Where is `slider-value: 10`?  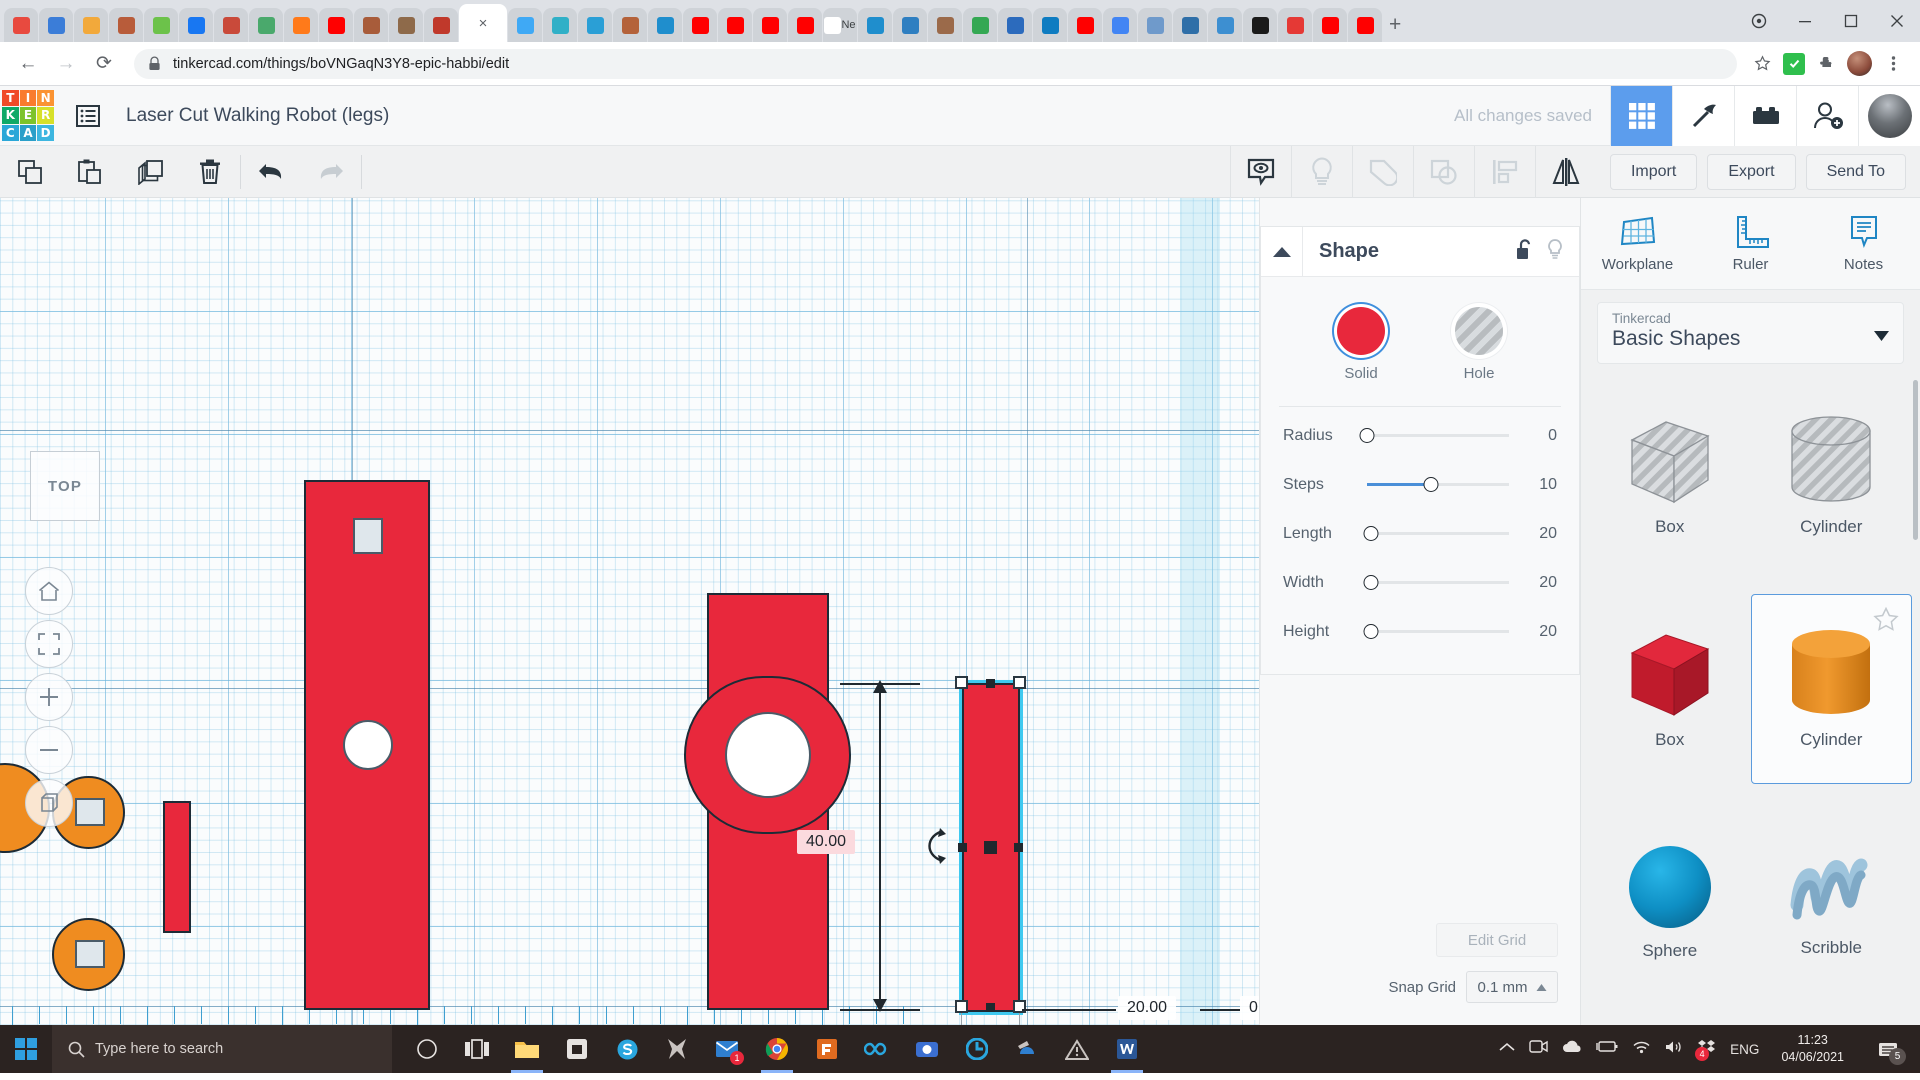
slider-value: 10 is located at coordinates (1537, 485).